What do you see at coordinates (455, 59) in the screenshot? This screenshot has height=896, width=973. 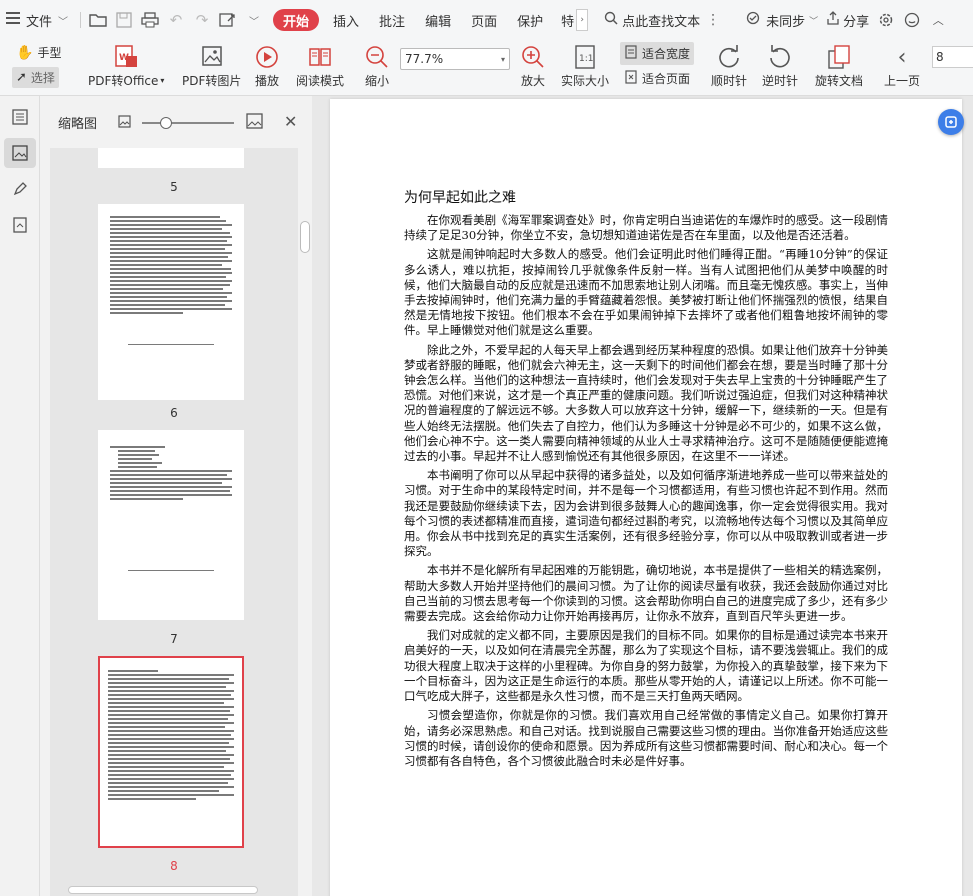 I see `zoom-select: 77.7% ▾` at bounding box center [455, 59].